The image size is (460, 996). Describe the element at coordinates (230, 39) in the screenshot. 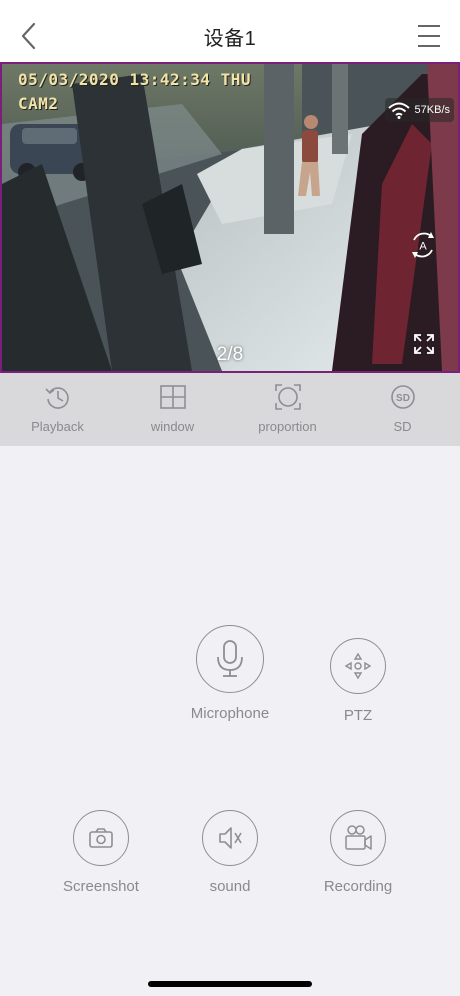

I see `page-title: 设备1` at that location.